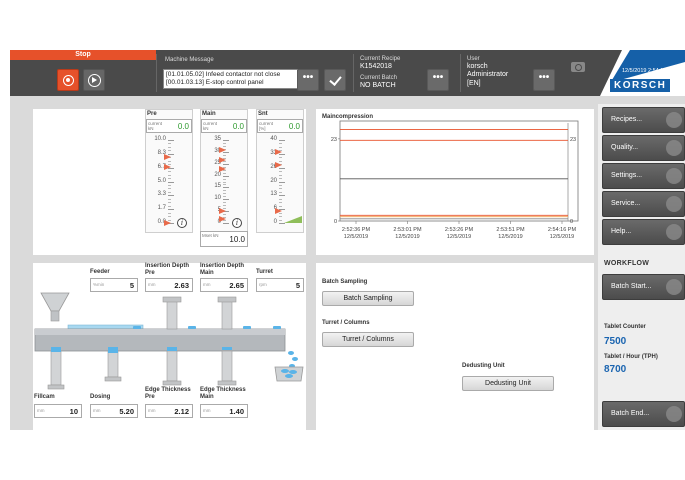  What do you see at coordinates (674, 232) in the screenshot?
I see `help-icon` at bounding box center [674, 232].